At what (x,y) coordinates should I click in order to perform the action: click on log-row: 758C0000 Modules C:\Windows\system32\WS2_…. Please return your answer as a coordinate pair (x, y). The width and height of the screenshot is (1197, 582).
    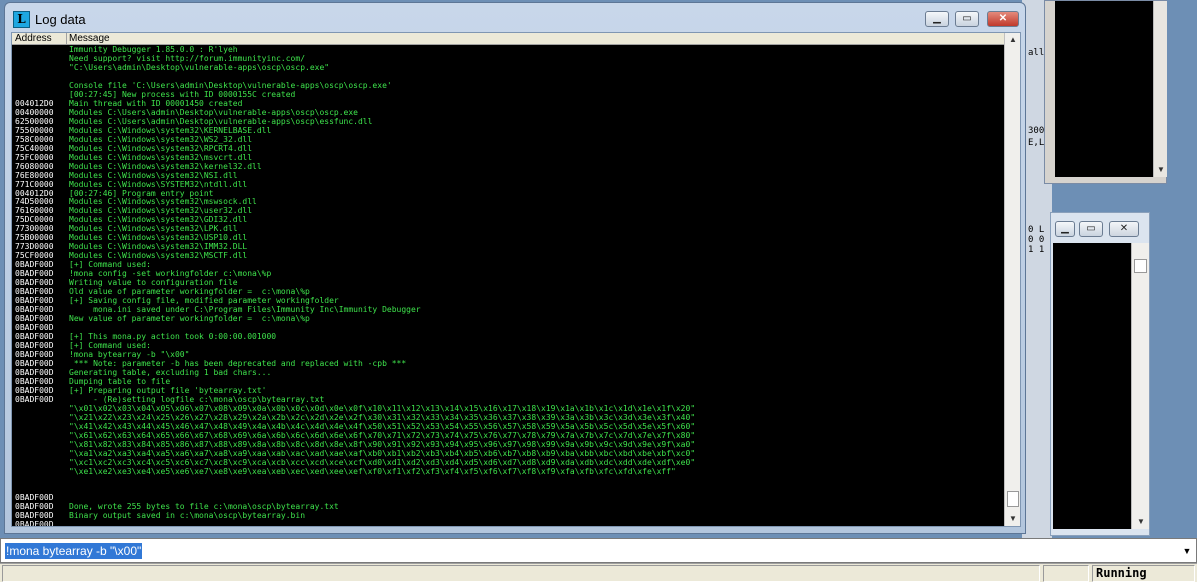
    Looking at the image, I should click on (508, 139).